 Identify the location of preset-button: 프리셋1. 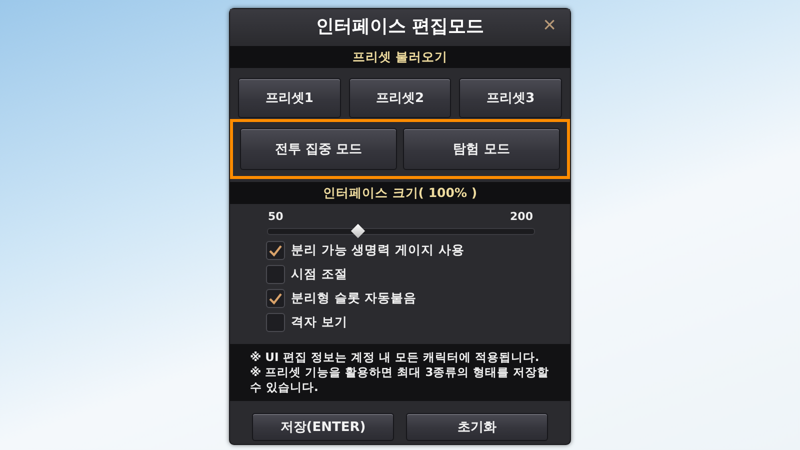
(289, 98).